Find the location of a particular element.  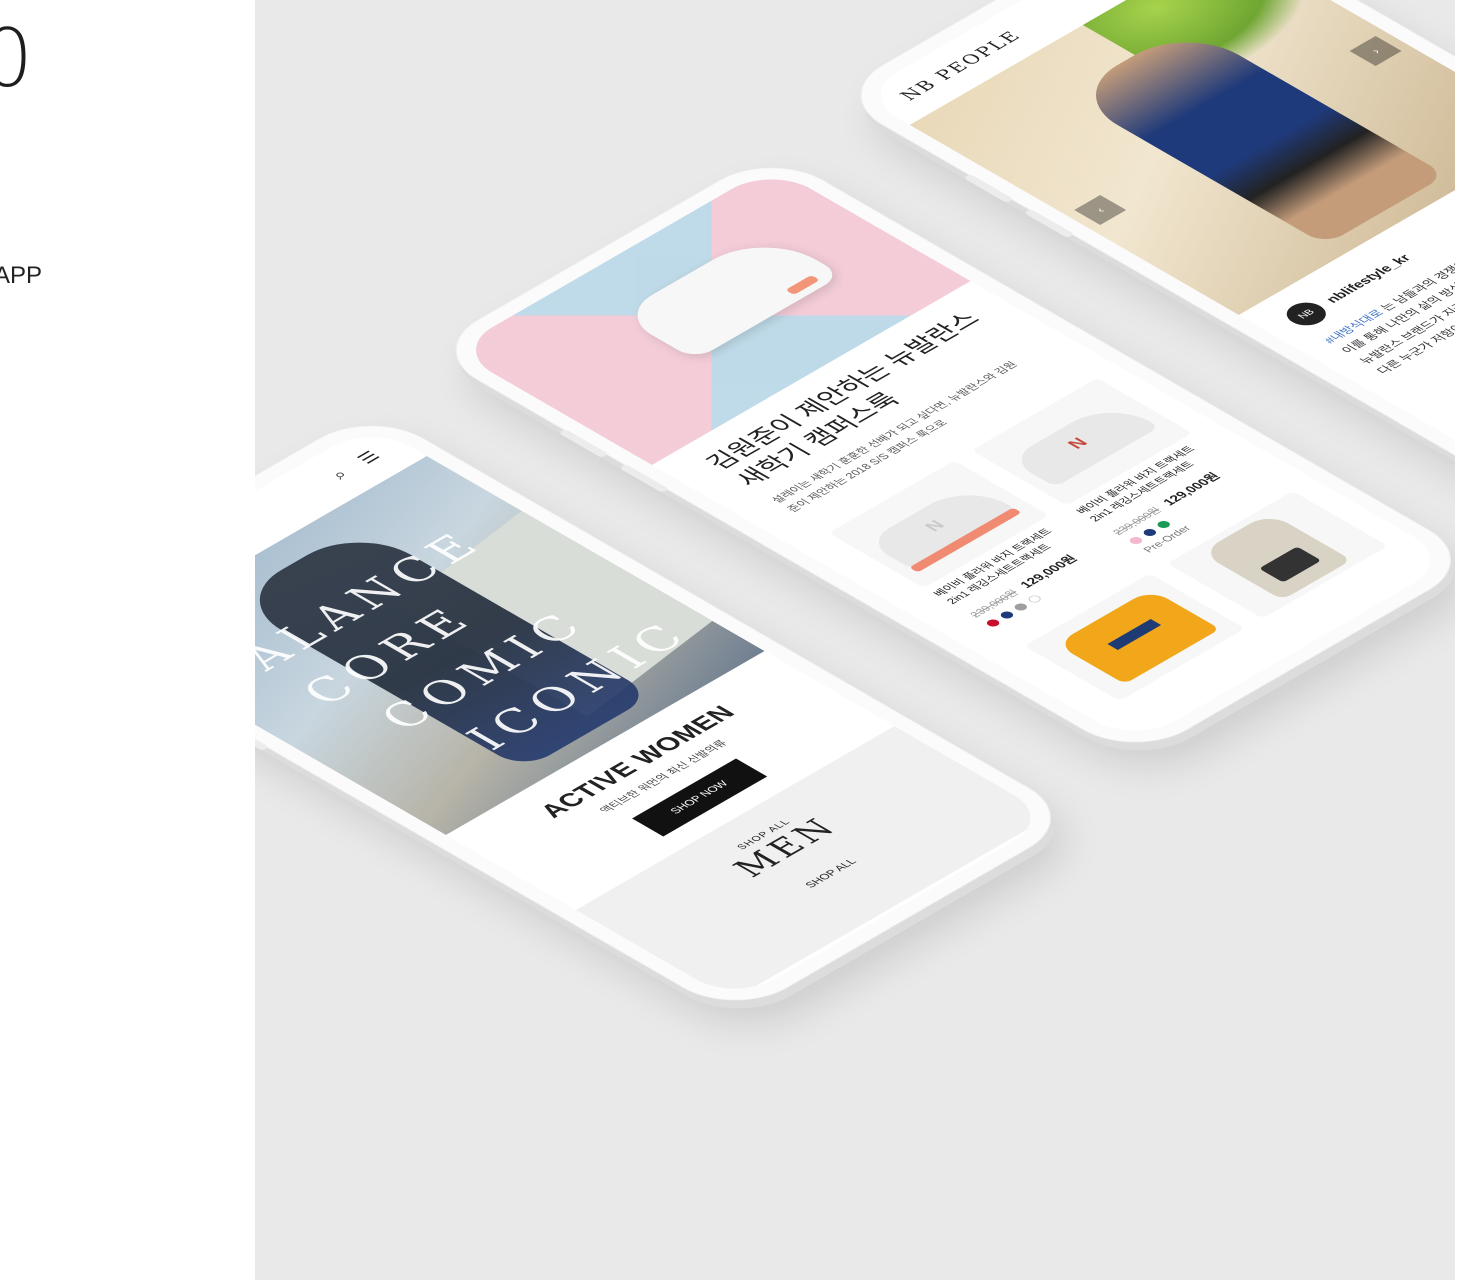

jacket-shape is located at coordinates (1137, 636).